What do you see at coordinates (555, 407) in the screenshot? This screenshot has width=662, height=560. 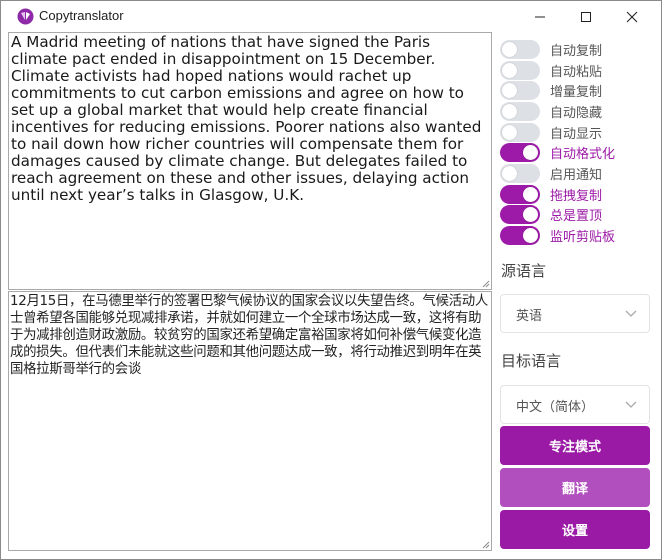 I see `target-language-value: 中文（简体）` at bounding box center [555, 407].